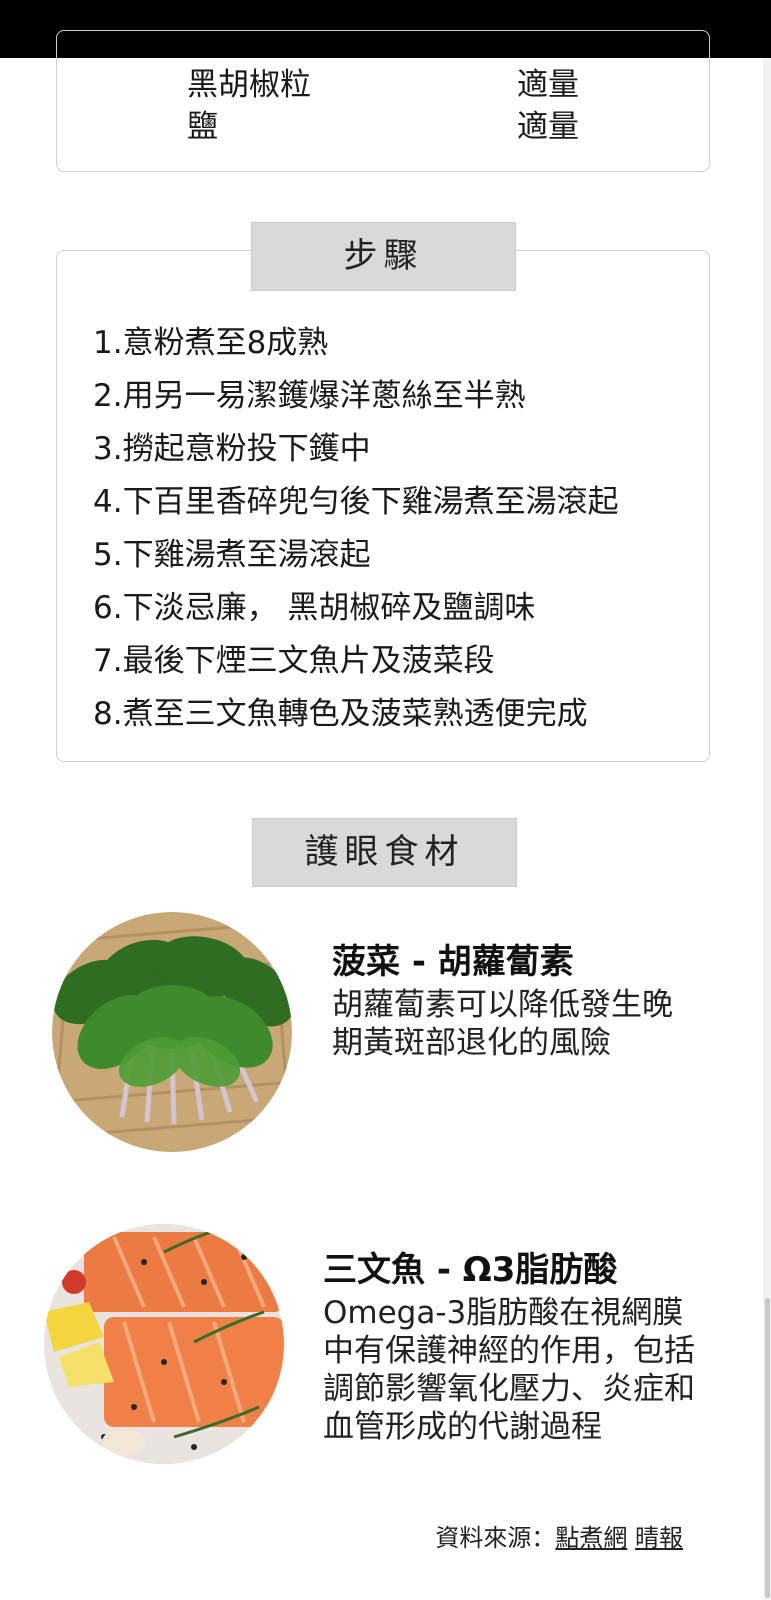 Image resolution: width=771 pixels, height=1600 pixels. Describe the element at coordinates (767, 829) in the screenshot. I see `scrollbar` at that location.